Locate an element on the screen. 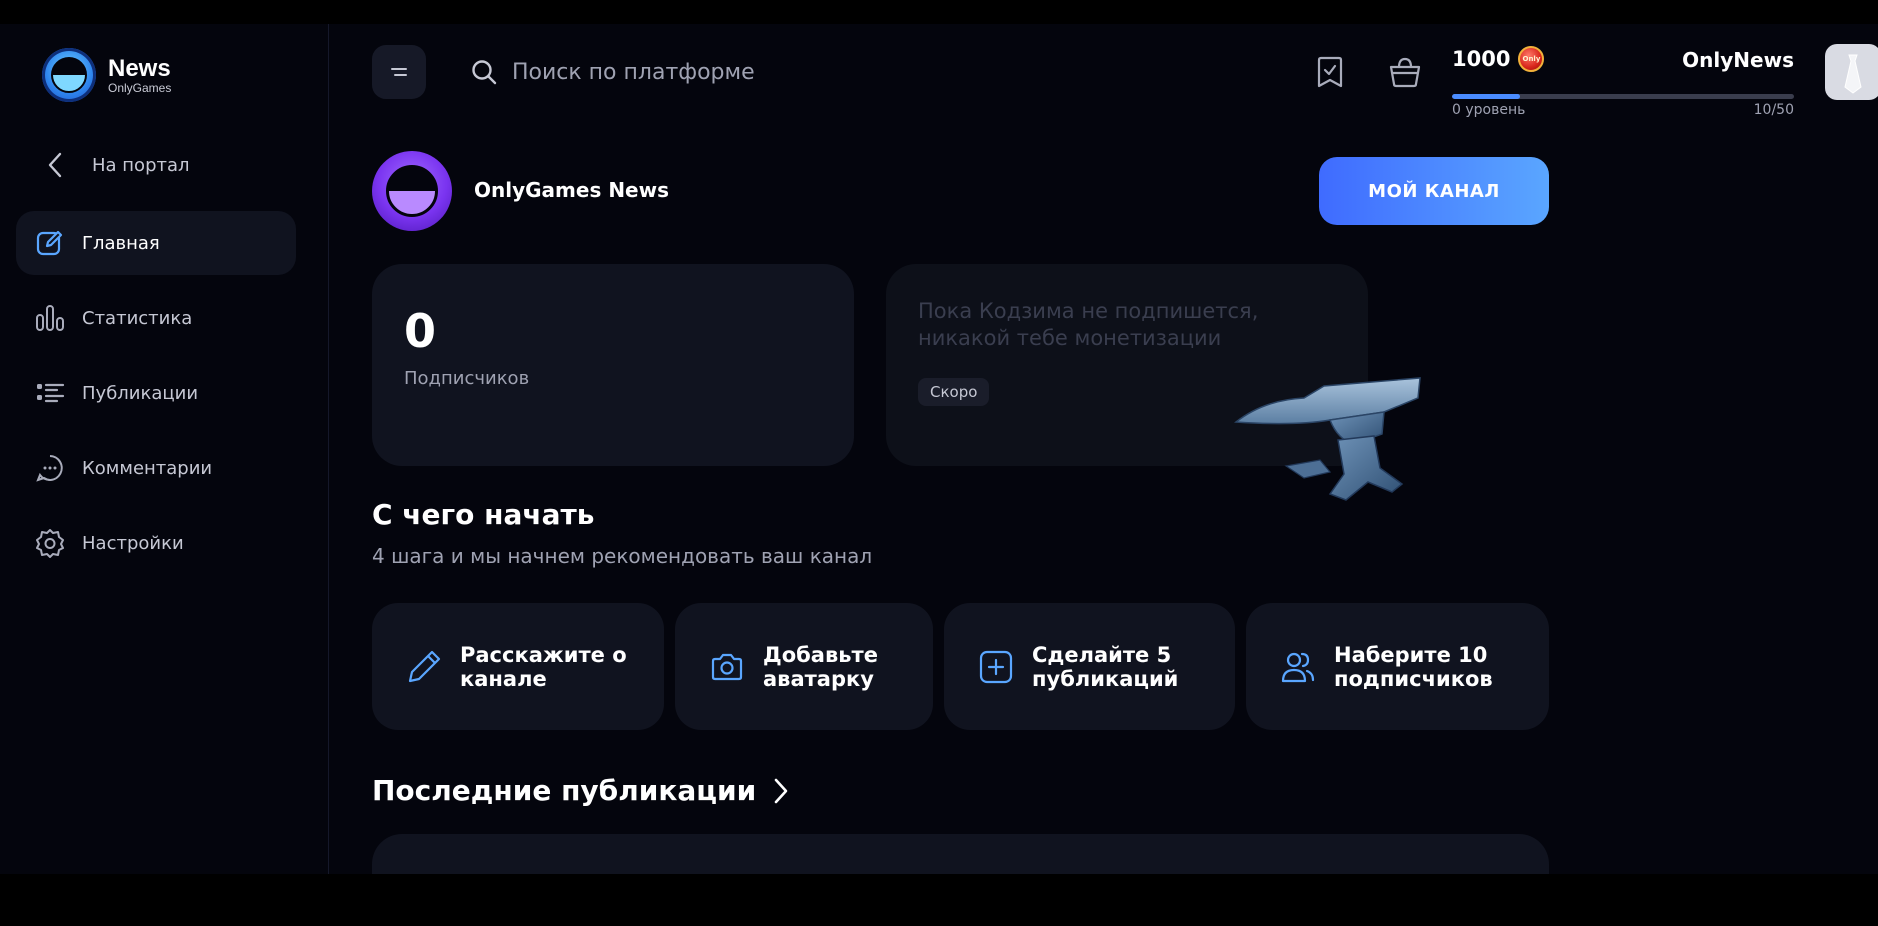 This screenshot has height=926, width=1878. coin-balance: 1000 Only is located at coordinates (1498, 59).